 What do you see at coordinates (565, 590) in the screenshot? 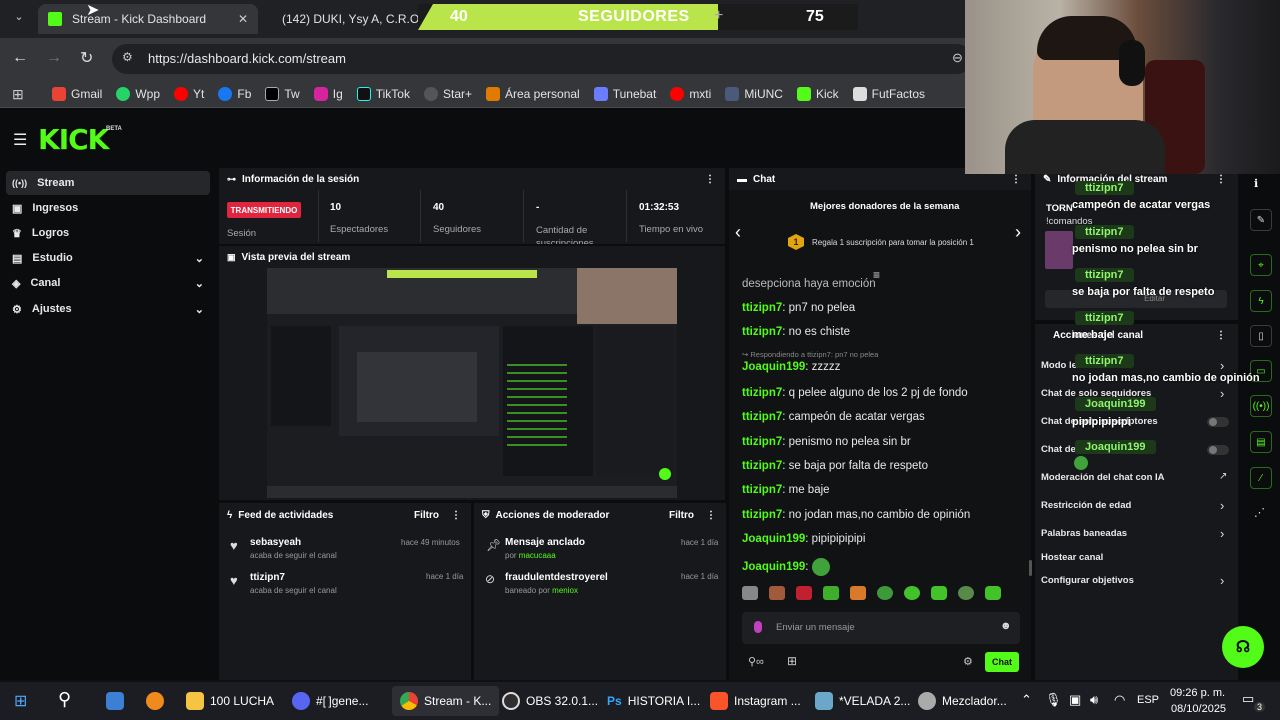
I see `mod-by-user: meniox` at bounding box center [565, 590].